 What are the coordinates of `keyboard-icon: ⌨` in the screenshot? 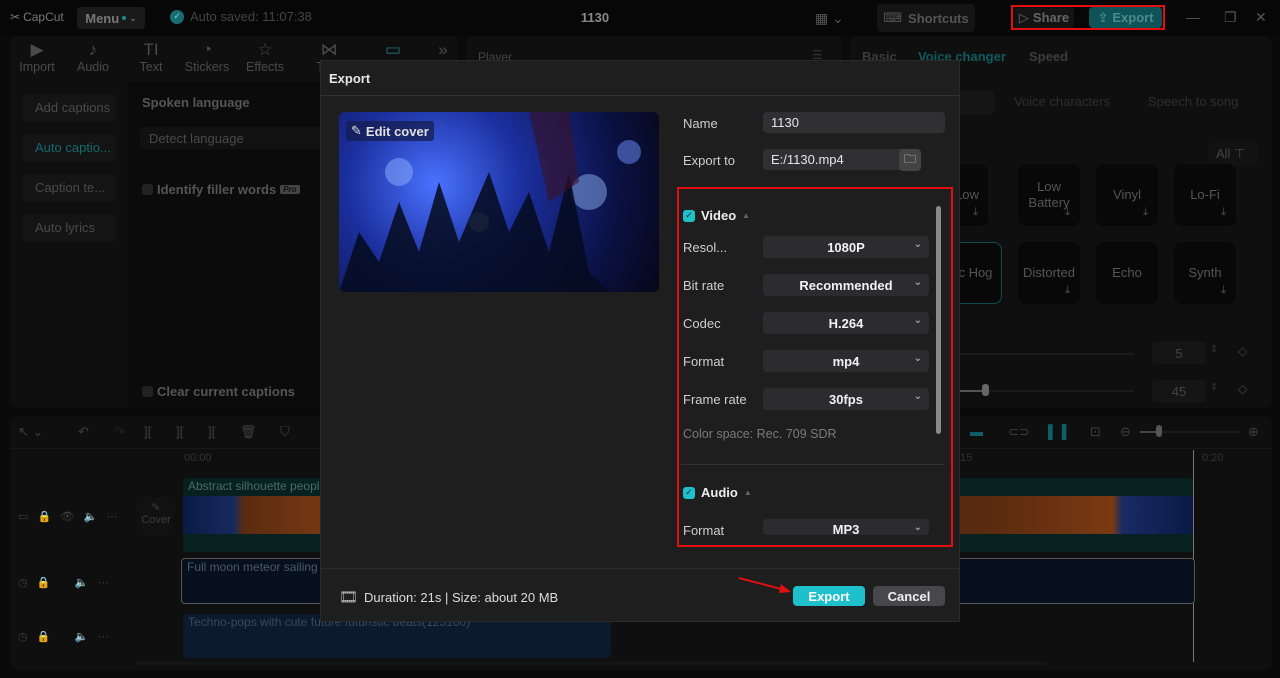 It's located at (893, 17).